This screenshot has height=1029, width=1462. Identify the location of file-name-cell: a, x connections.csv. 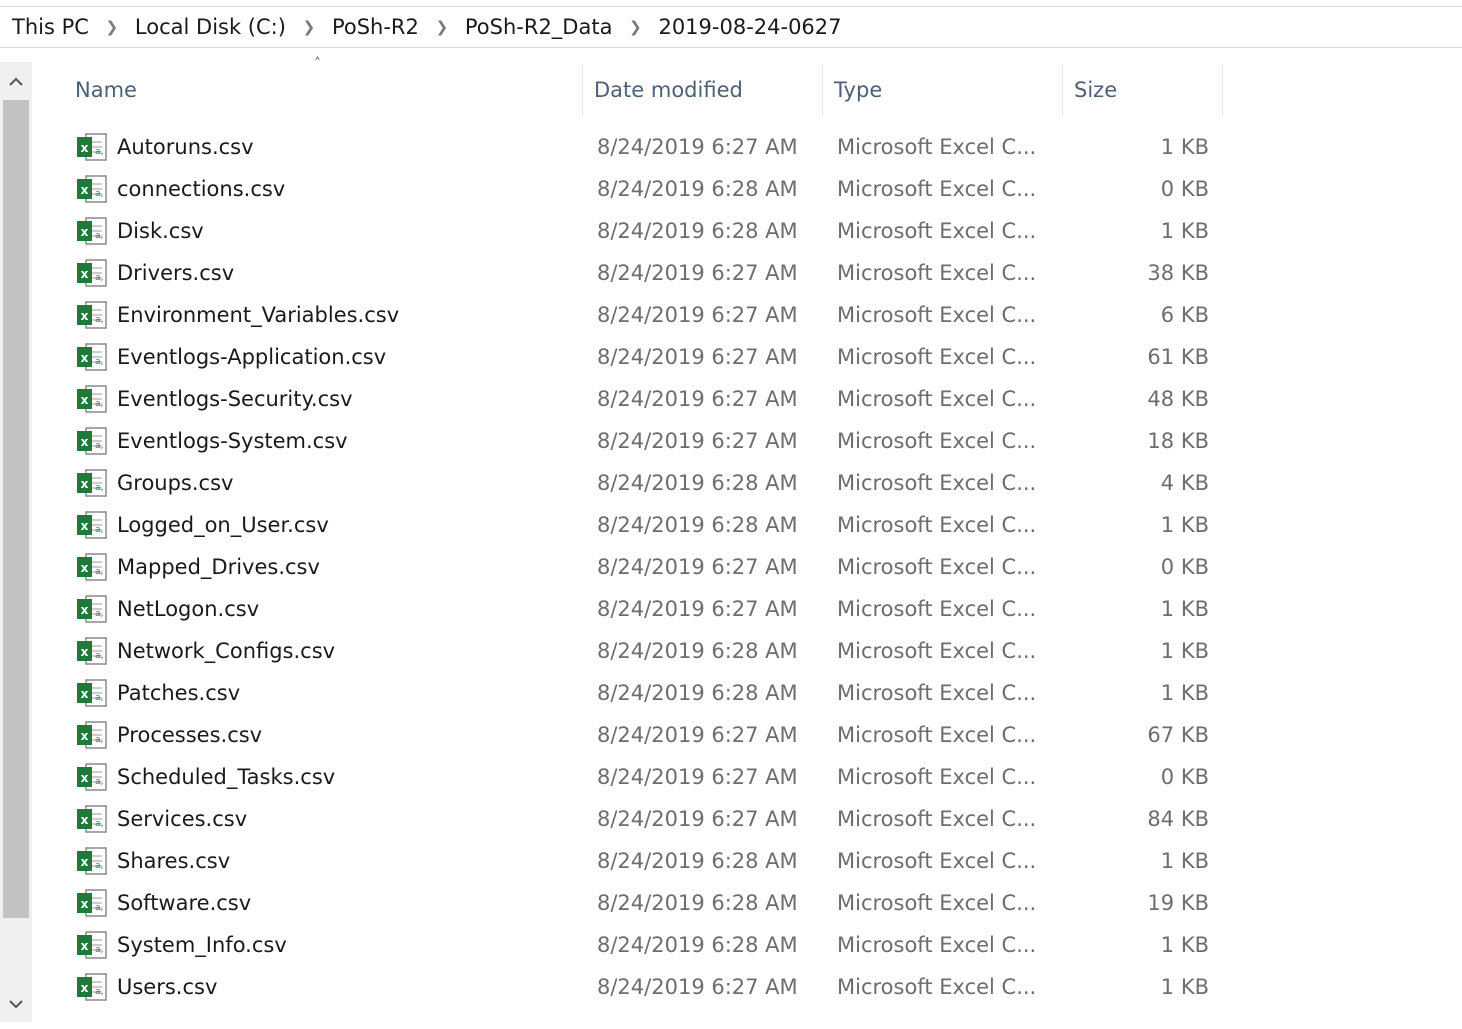
(325, 189).